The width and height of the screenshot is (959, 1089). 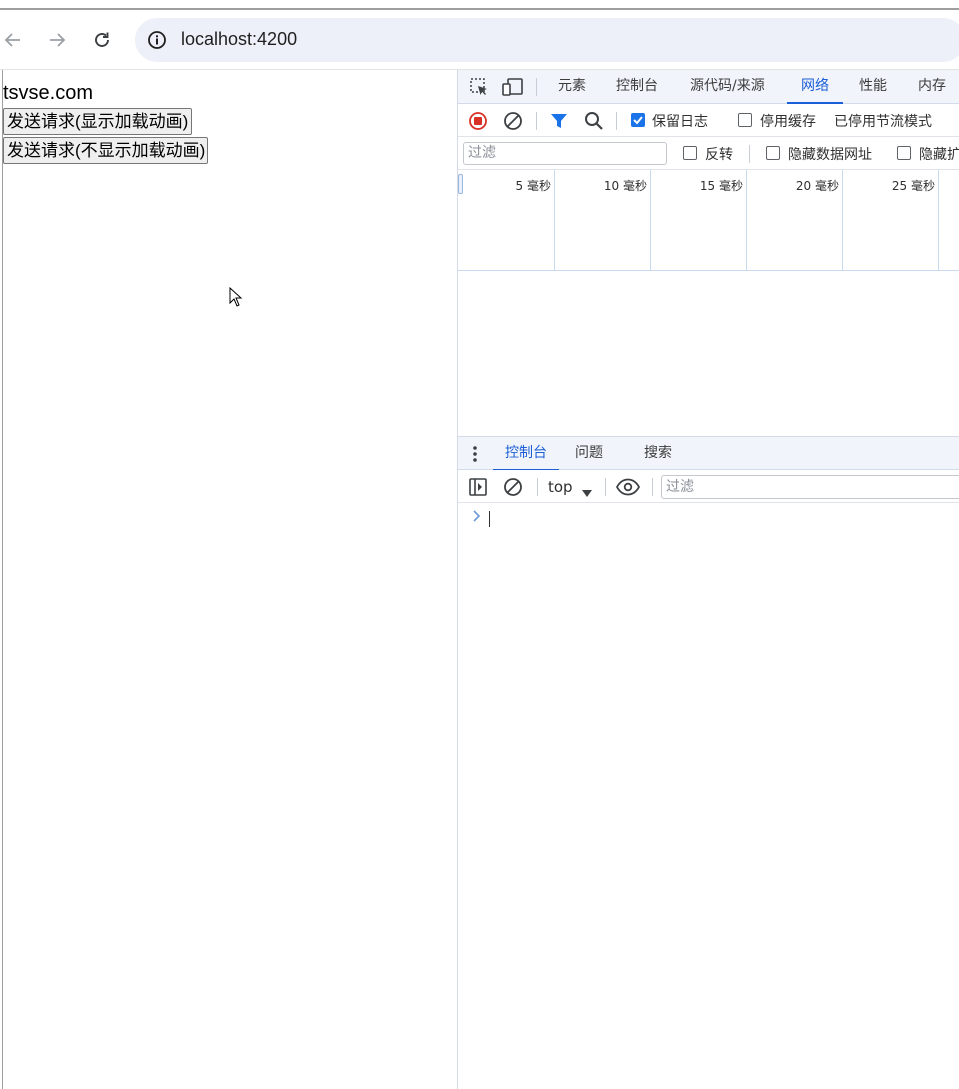 I want to click on drawer-tab-search: 搜索, so click(x=658, y=454).